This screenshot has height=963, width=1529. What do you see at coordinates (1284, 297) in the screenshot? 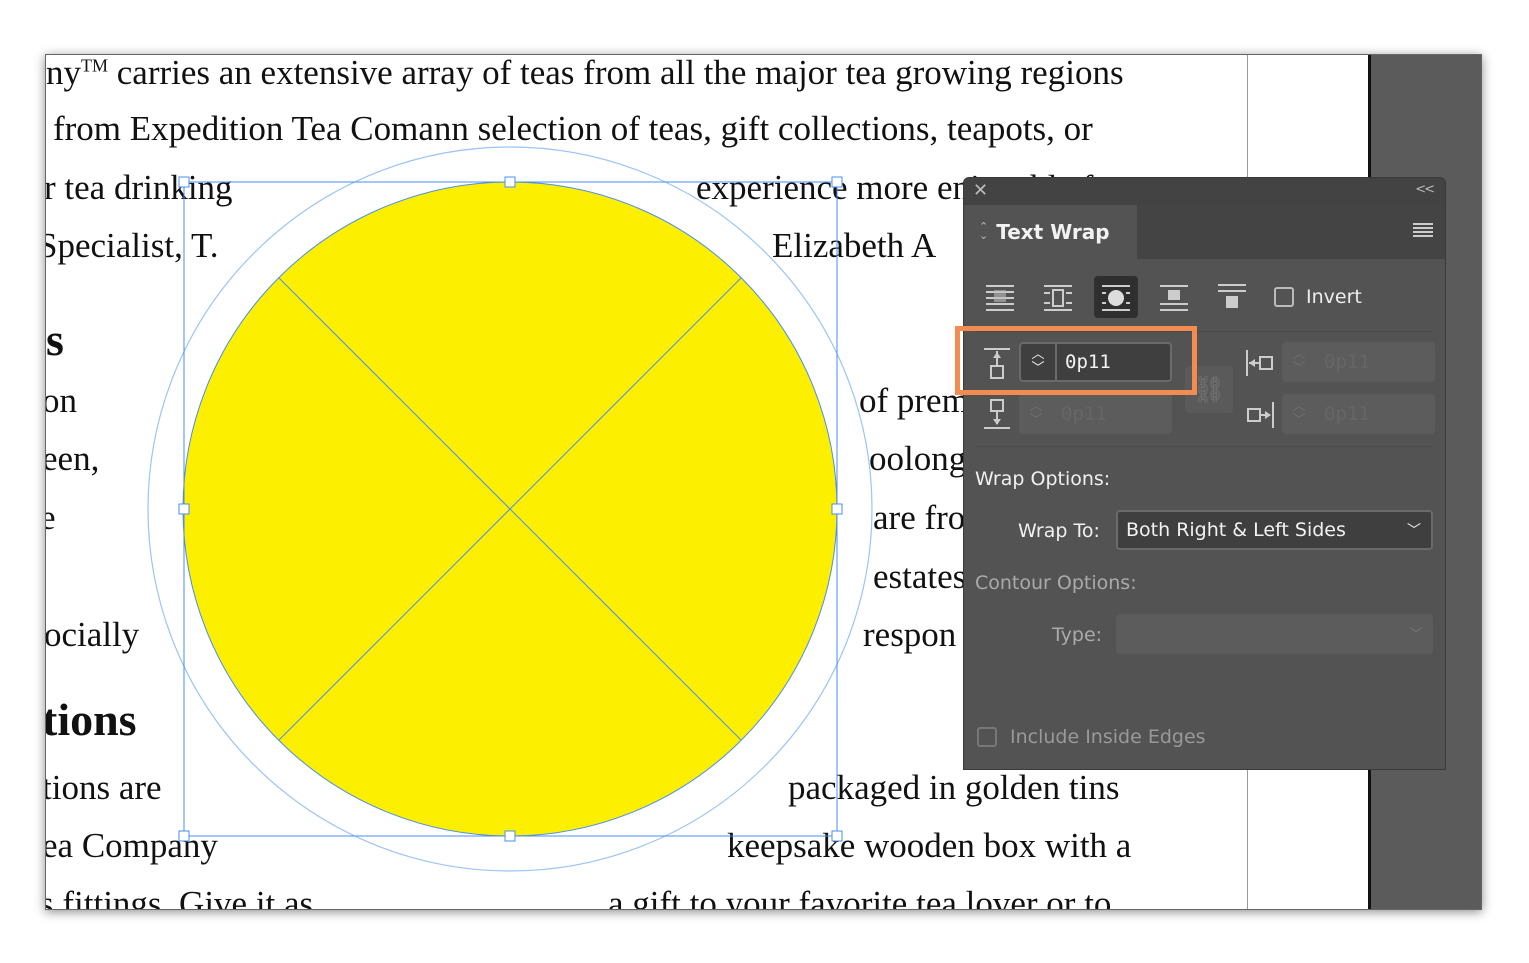
I see `invert-checkbox-box` at bounding box center [1284, 297].